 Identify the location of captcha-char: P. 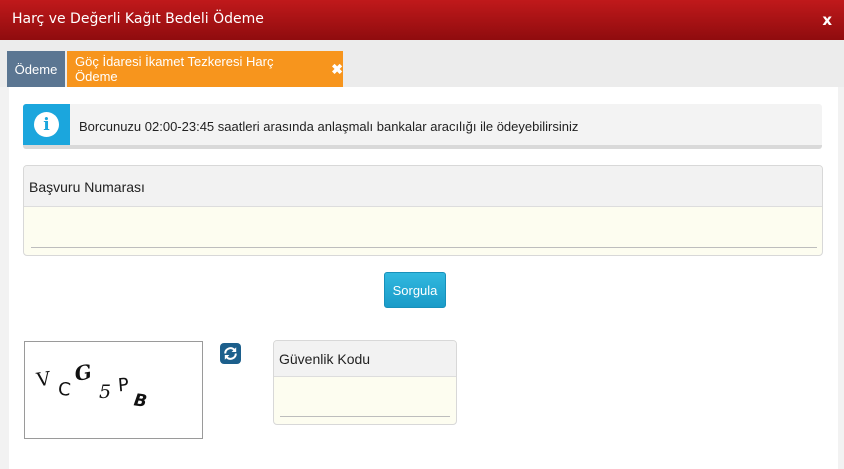
(123, 386).